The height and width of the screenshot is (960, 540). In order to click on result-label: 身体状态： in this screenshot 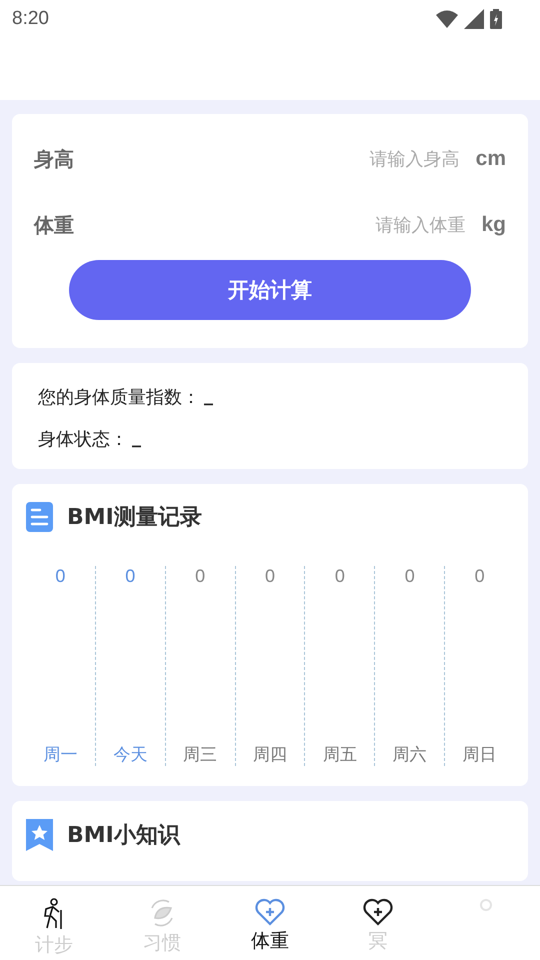, I will do `click(83, 439)`.